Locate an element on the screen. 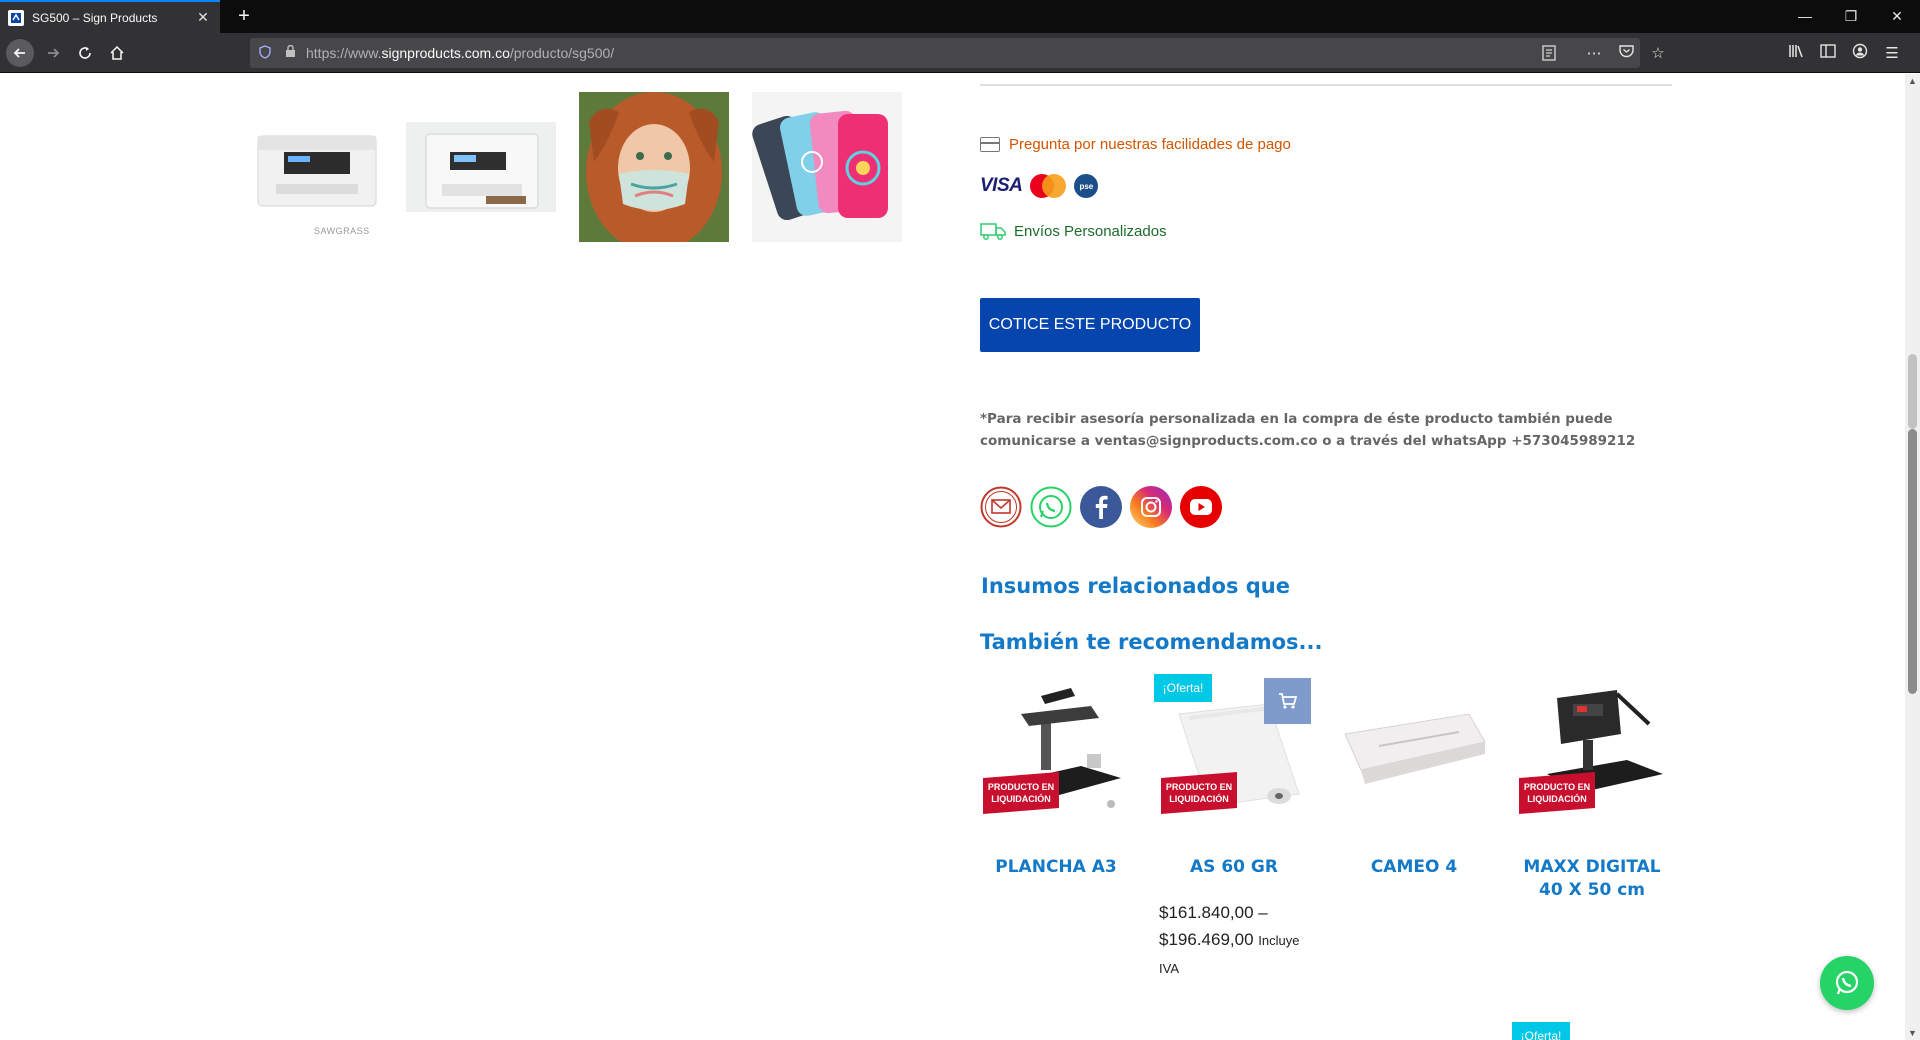 The image size is (1920, 1040). sidebar-toggle-icon is located at coordinates (1828, 53).